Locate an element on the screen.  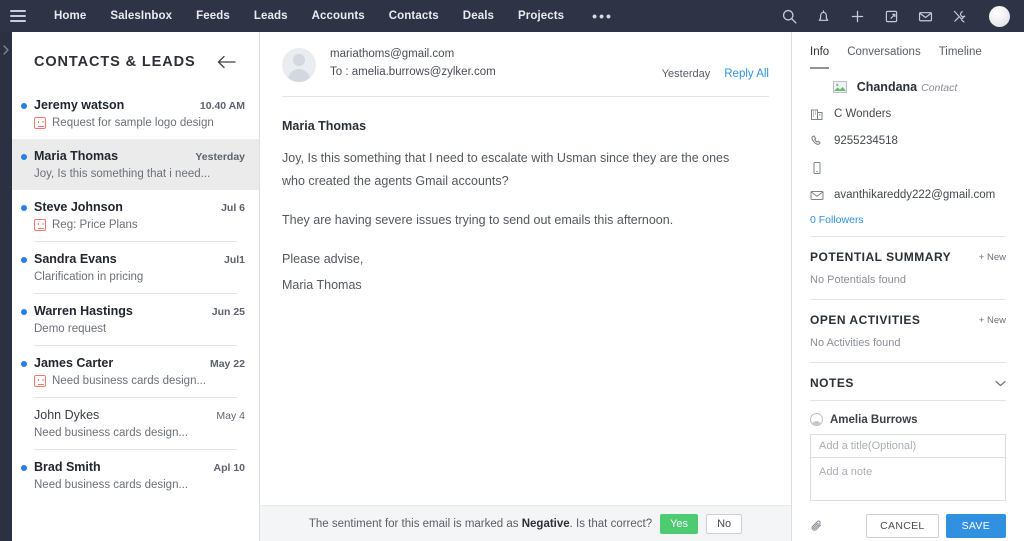
list-item-date: Jun 25 is located at coordinates (228, 312).